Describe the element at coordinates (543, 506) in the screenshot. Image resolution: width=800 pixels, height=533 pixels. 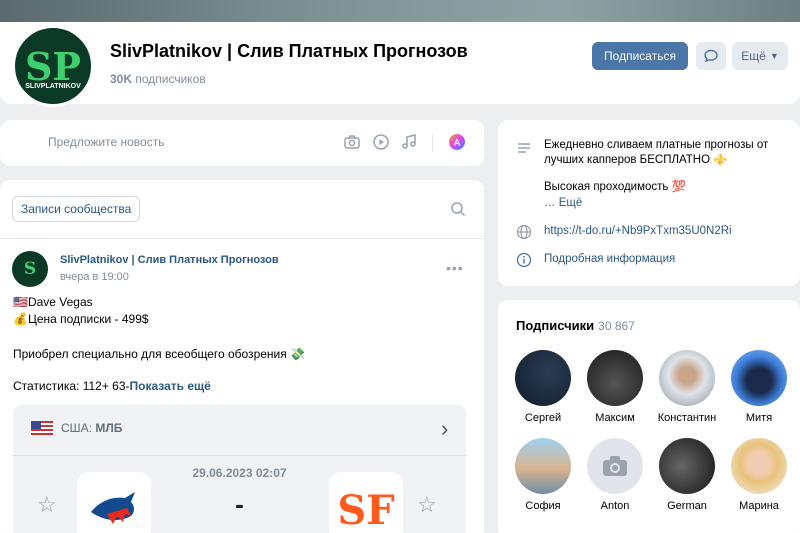
I see `member-name: София` at that location.